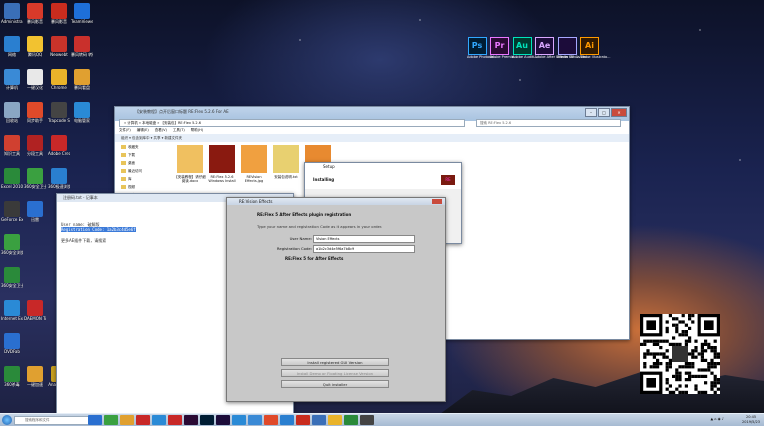 This screenshot has width=764, height=426. I want to click on file-item: 安装包说明.txt, so click(286, 162).